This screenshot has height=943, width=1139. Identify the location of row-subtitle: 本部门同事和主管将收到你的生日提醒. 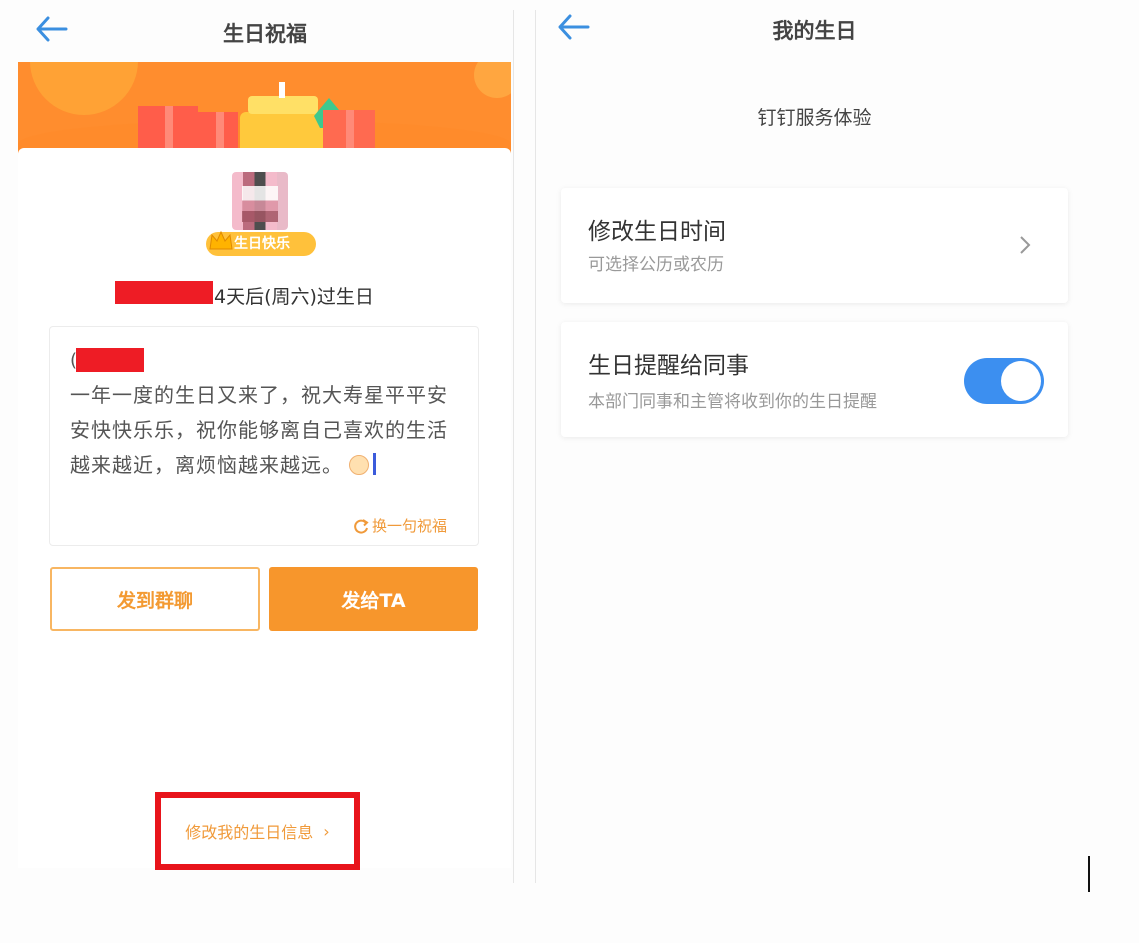
(732, 402).